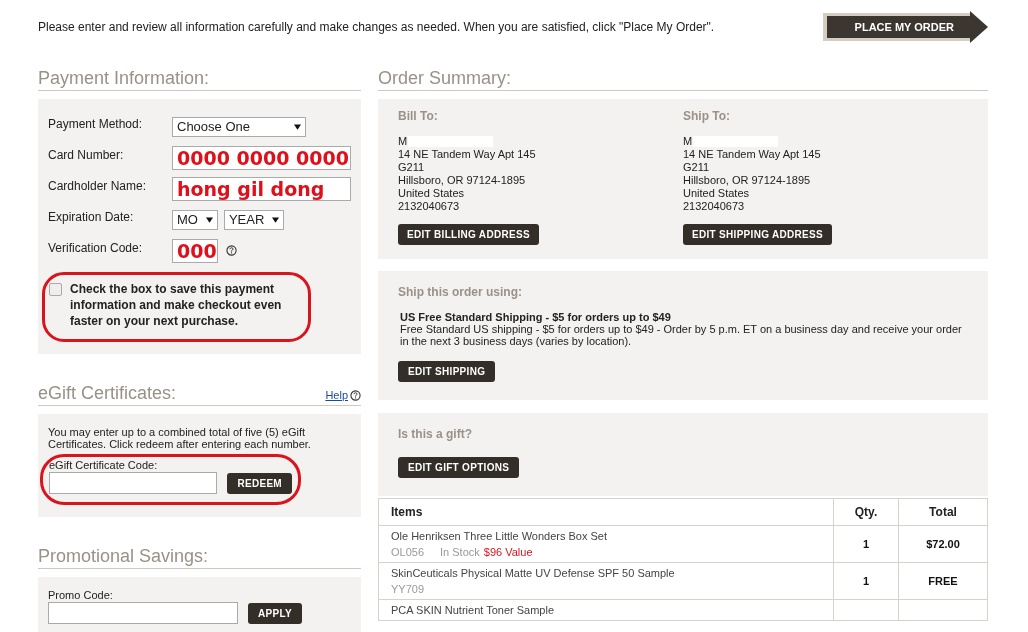 This screenshot has width=1028, height=632. I want to click on edit-address-button: EDIT BILLING ADDRESS, so click(468, 234).